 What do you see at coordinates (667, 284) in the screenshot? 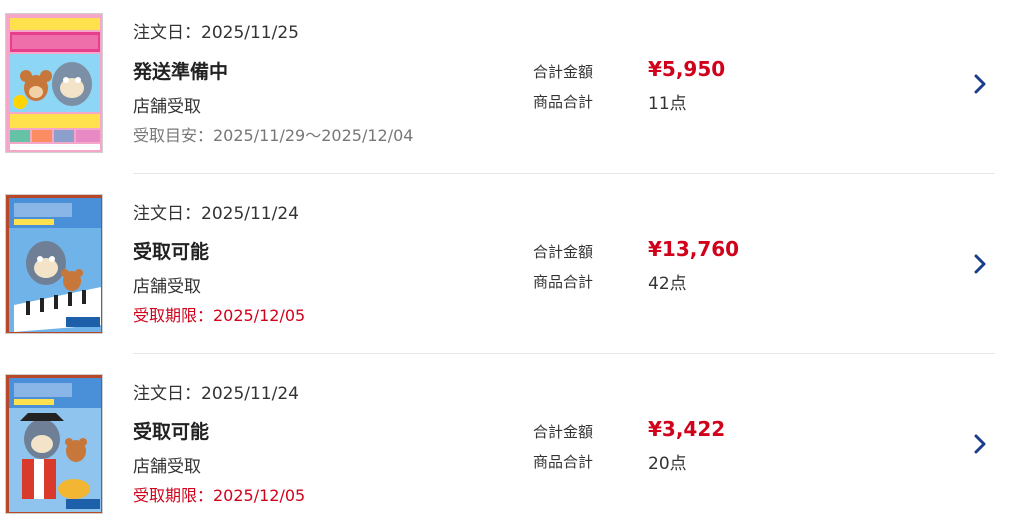
I see `item-count-value: 42点` at bounding box center [667, 284].